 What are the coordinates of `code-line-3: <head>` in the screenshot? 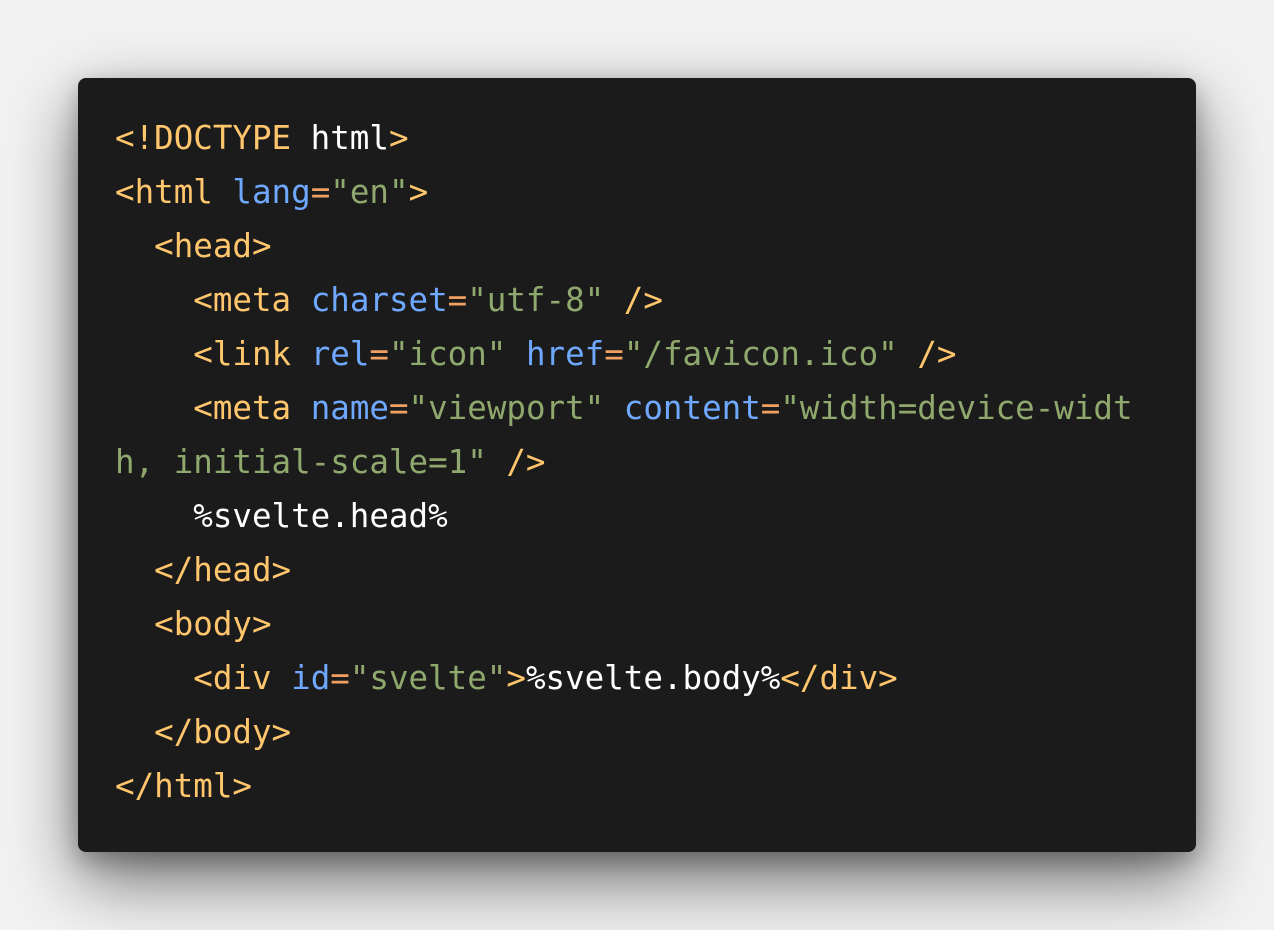 It's located at (624, 246).